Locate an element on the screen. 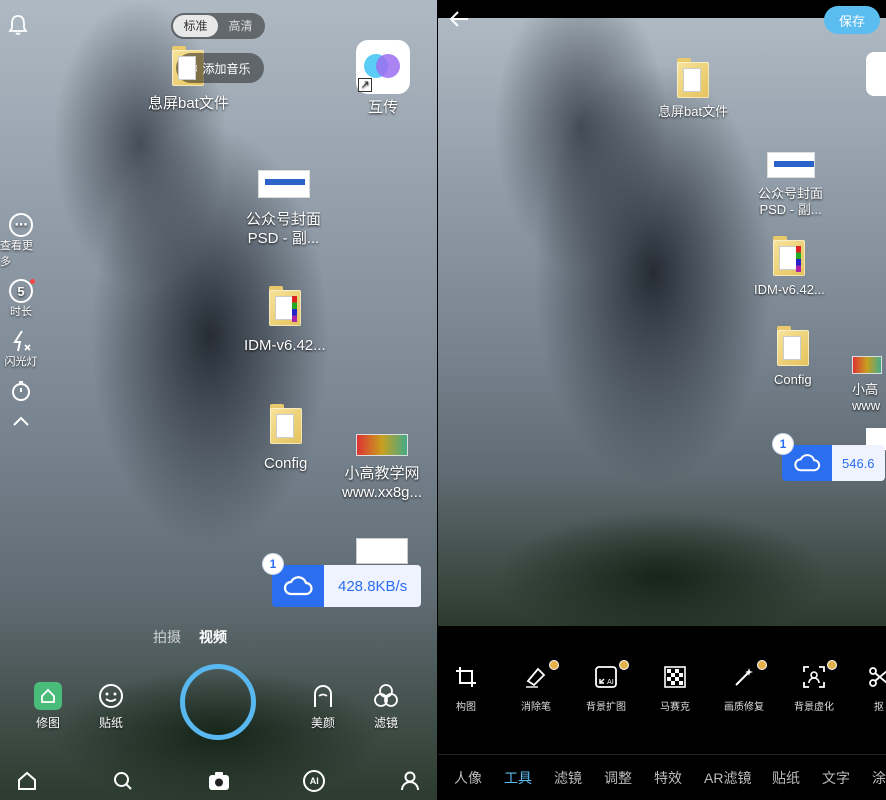 The height and width of the screenshot is (800, 886). tab-paint: 涂 is located at coordinates (879, 778).